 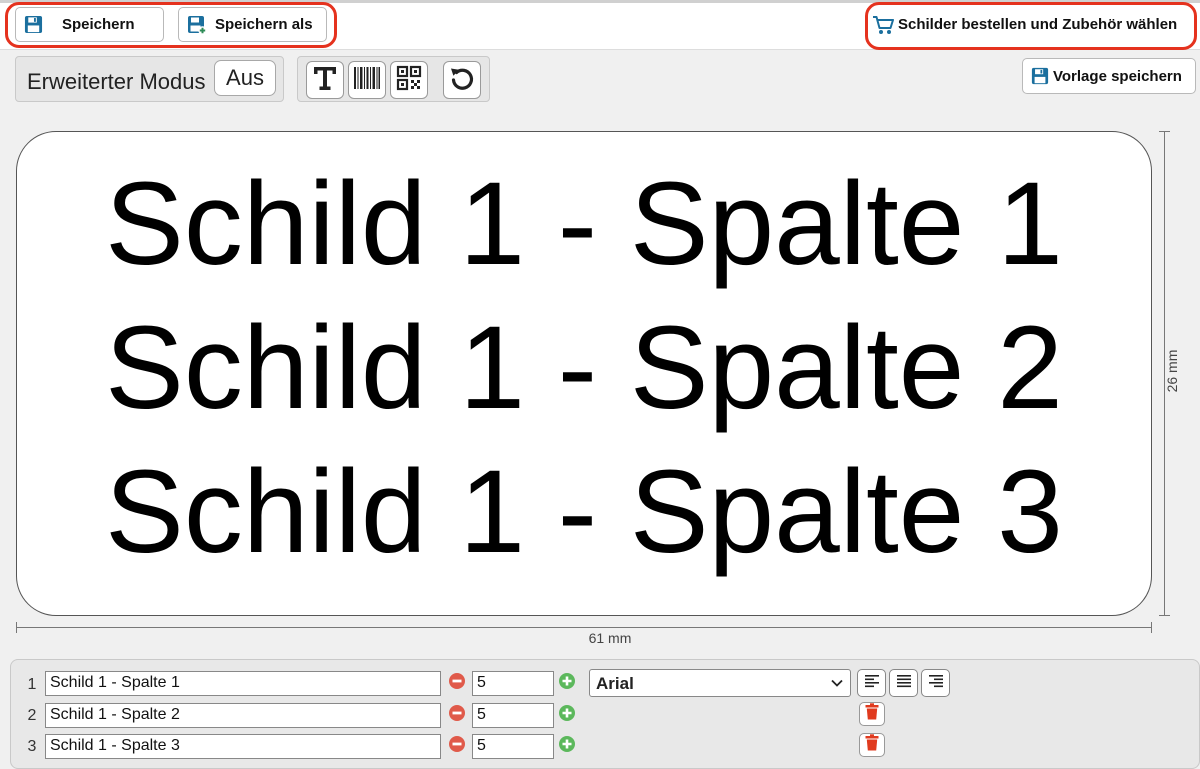 What do you see at coordinates (1172, 371) in the screenshot?
I see `height-dimension-label: 26 mm` at bounding box center [1172, 371].